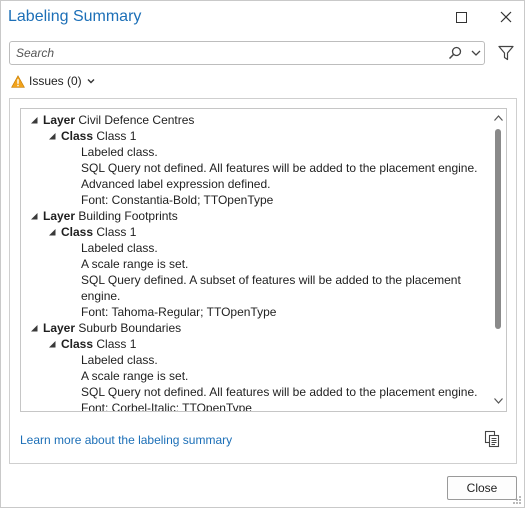 The width and height of the screenshot is (525, 508). Describe the element at coordinates (256, 216) in the screenshot. I see `tree-layer-row: Layer Building Footprints` at that location.